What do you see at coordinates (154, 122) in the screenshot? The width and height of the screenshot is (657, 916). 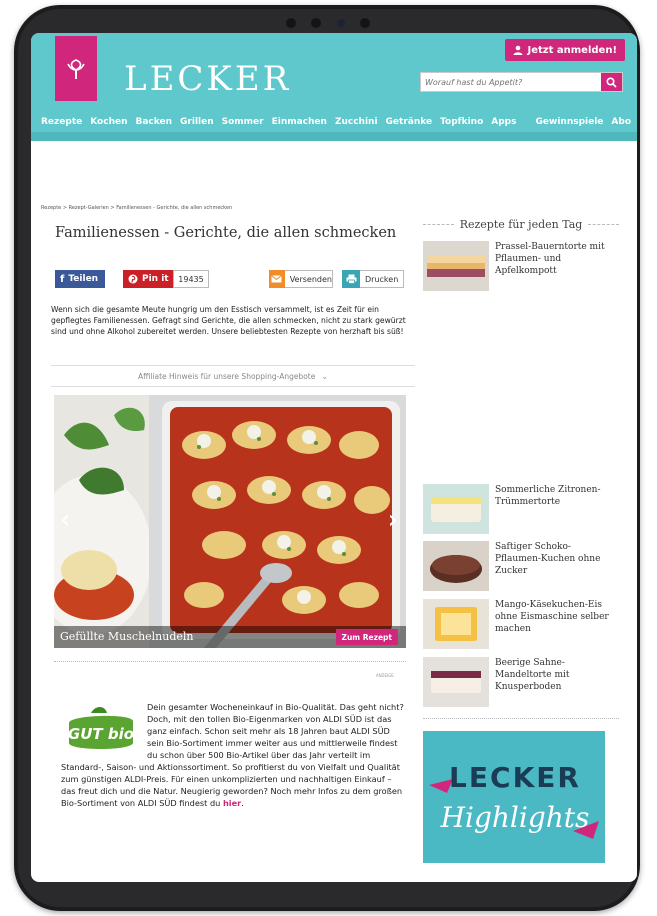 I see `nav-item-backen: Backen` at bounding box center [154, 122].